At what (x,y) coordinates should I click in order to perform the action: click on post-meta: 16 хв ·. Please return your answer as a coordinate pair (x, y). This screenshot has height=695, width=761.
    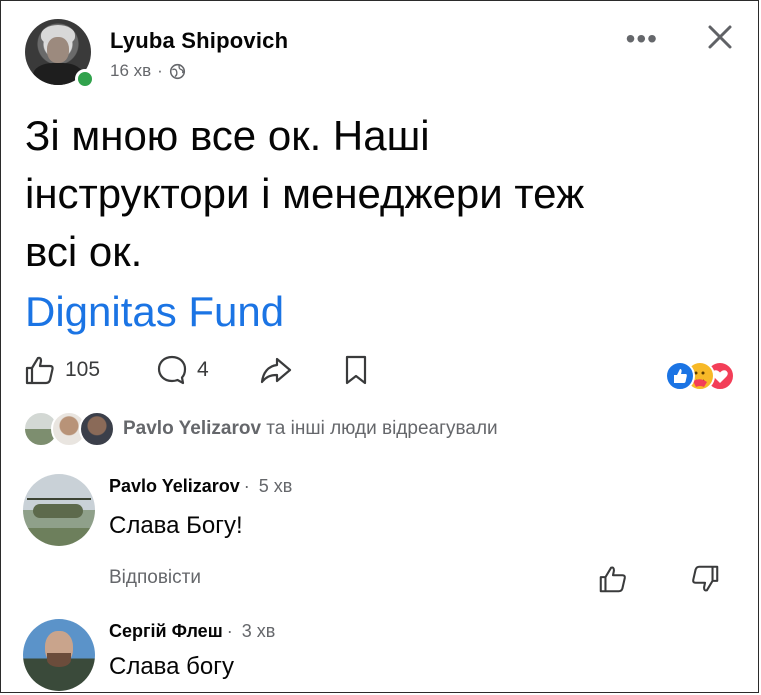
    Looking at the image, I should click on (148, 71).